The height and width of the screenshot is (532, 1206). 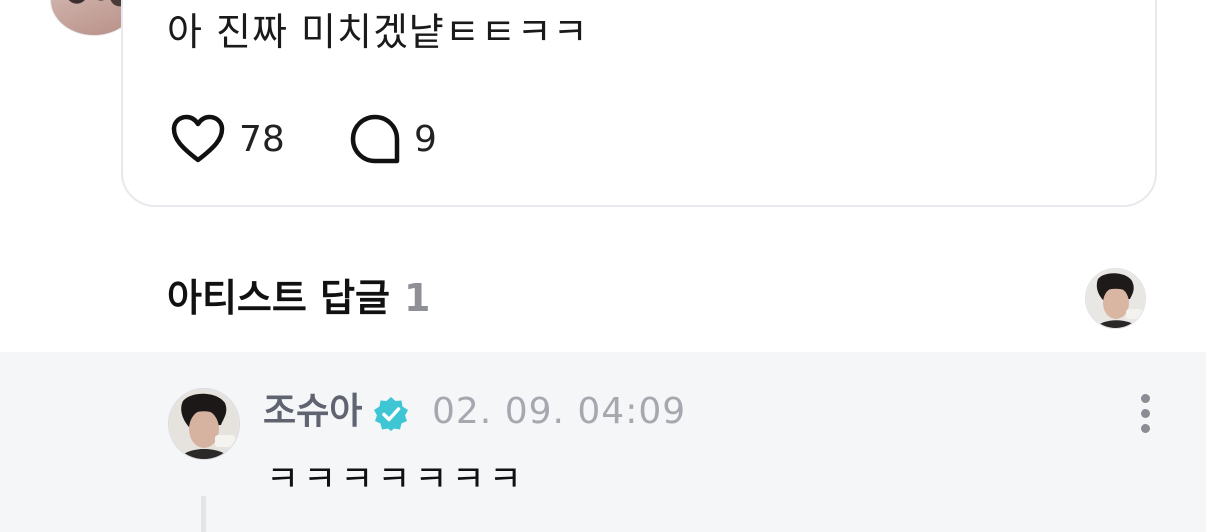 I want to click on reply-text: ㅋㅋㅋㅋㅋㅋㅋ, so click(x=396, y=479).